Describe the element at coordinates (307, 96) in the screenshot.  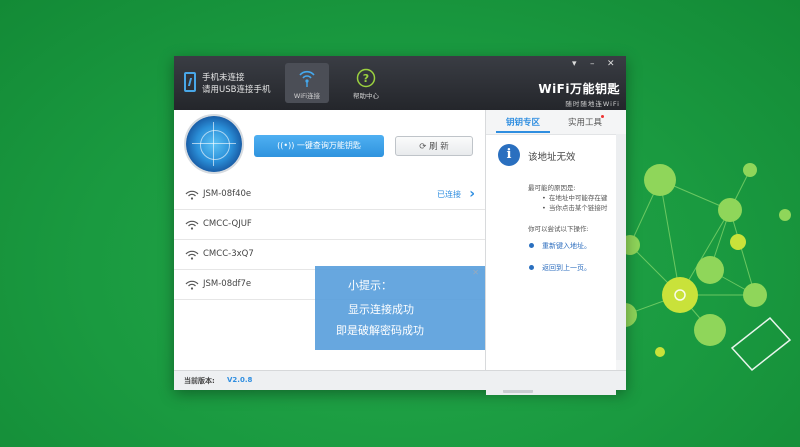
I see `tab-wifi-label: WiFi连接` at that location.